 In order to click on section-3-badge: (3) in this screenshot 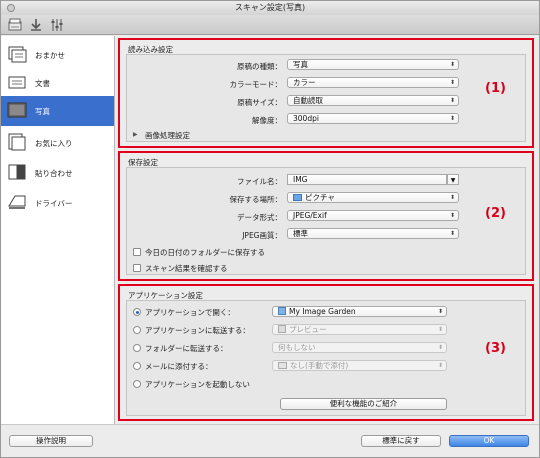, I will do `click(495, 348)`.